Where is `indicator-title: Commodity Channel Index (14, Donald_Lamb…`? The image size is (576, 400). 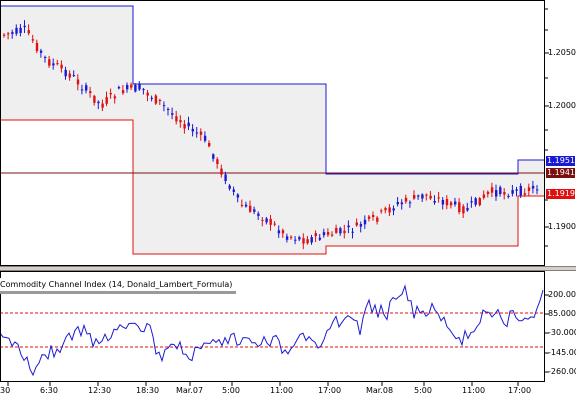
indicator-title: Commodity Channel Index (14, Donald_Lamb… is located at coordinates (118, 286).